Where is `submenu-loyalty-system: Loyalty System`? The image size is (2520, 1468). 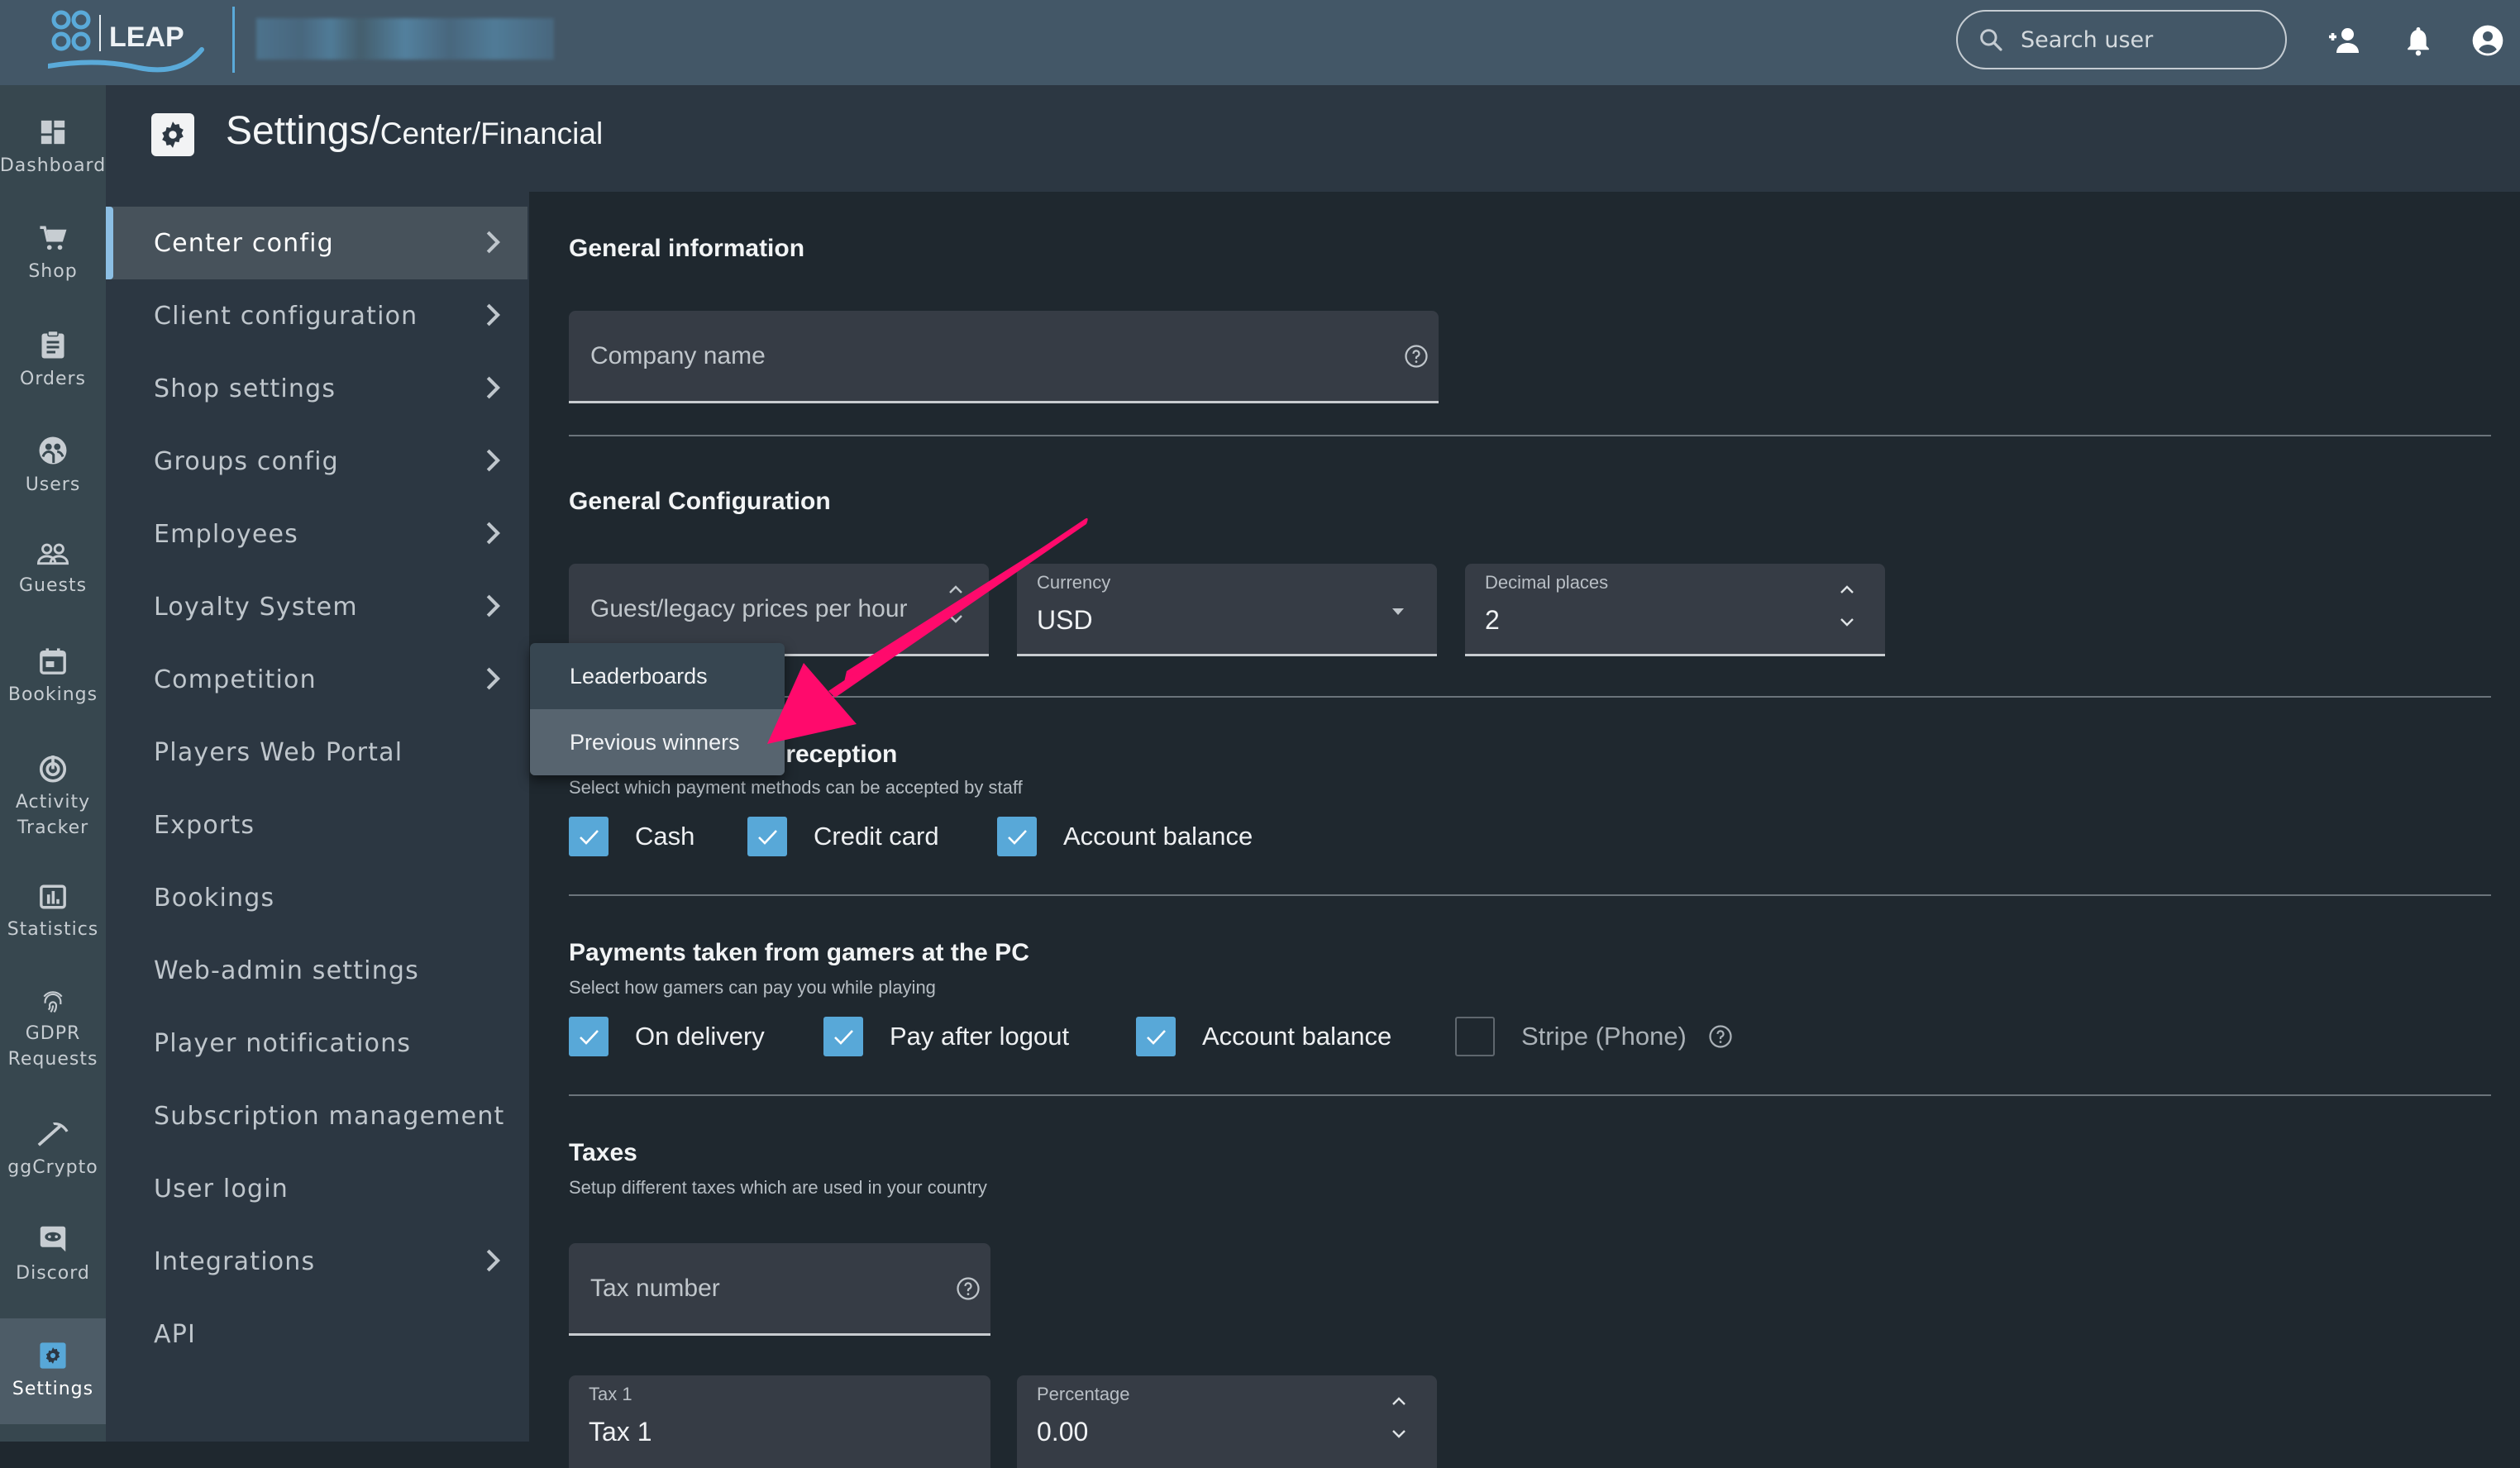 submenu-loyalty-system: Loyalty System is located at coordinates (316, 607).